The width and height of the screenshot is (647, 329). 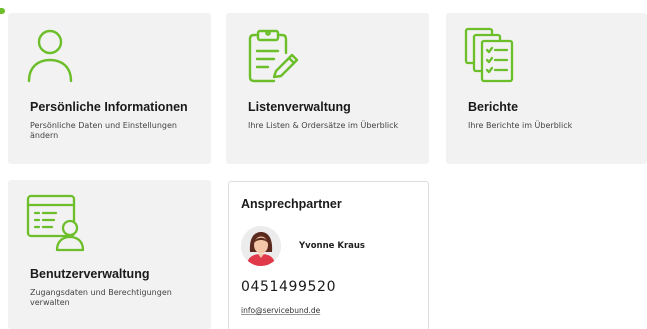 I want to click on tile-subtitle: Ihre Berichte im Überblick, so click(x=520, y=125).